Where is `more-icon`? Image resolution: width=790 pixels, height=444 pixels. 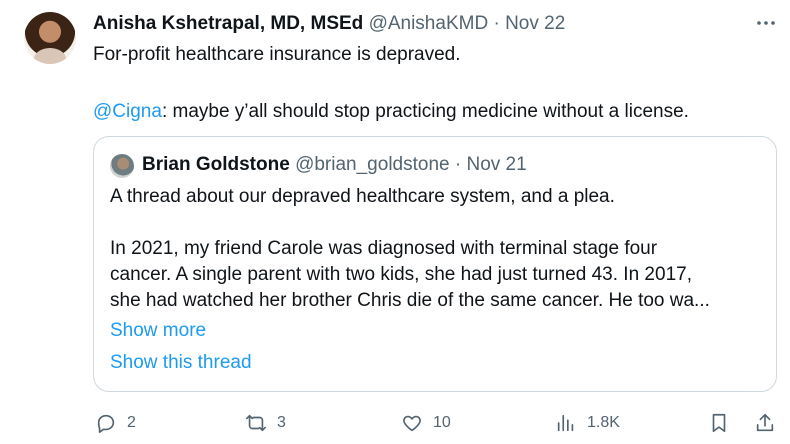
more-icon is located at coordinates (766, 24).